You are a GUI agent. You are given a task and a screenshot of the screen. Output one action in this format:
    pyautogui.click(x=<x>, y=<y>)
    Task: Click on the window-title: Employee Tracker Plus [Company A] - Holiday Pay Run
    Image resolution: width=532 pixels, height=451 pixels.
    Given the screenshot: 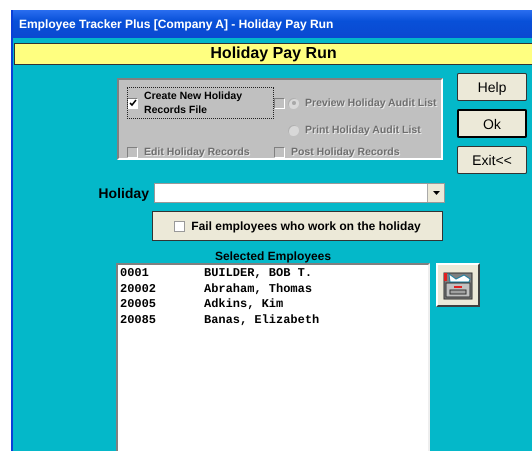 What is the action you would take?
    pyautogui.click(x=272, y=24)
    